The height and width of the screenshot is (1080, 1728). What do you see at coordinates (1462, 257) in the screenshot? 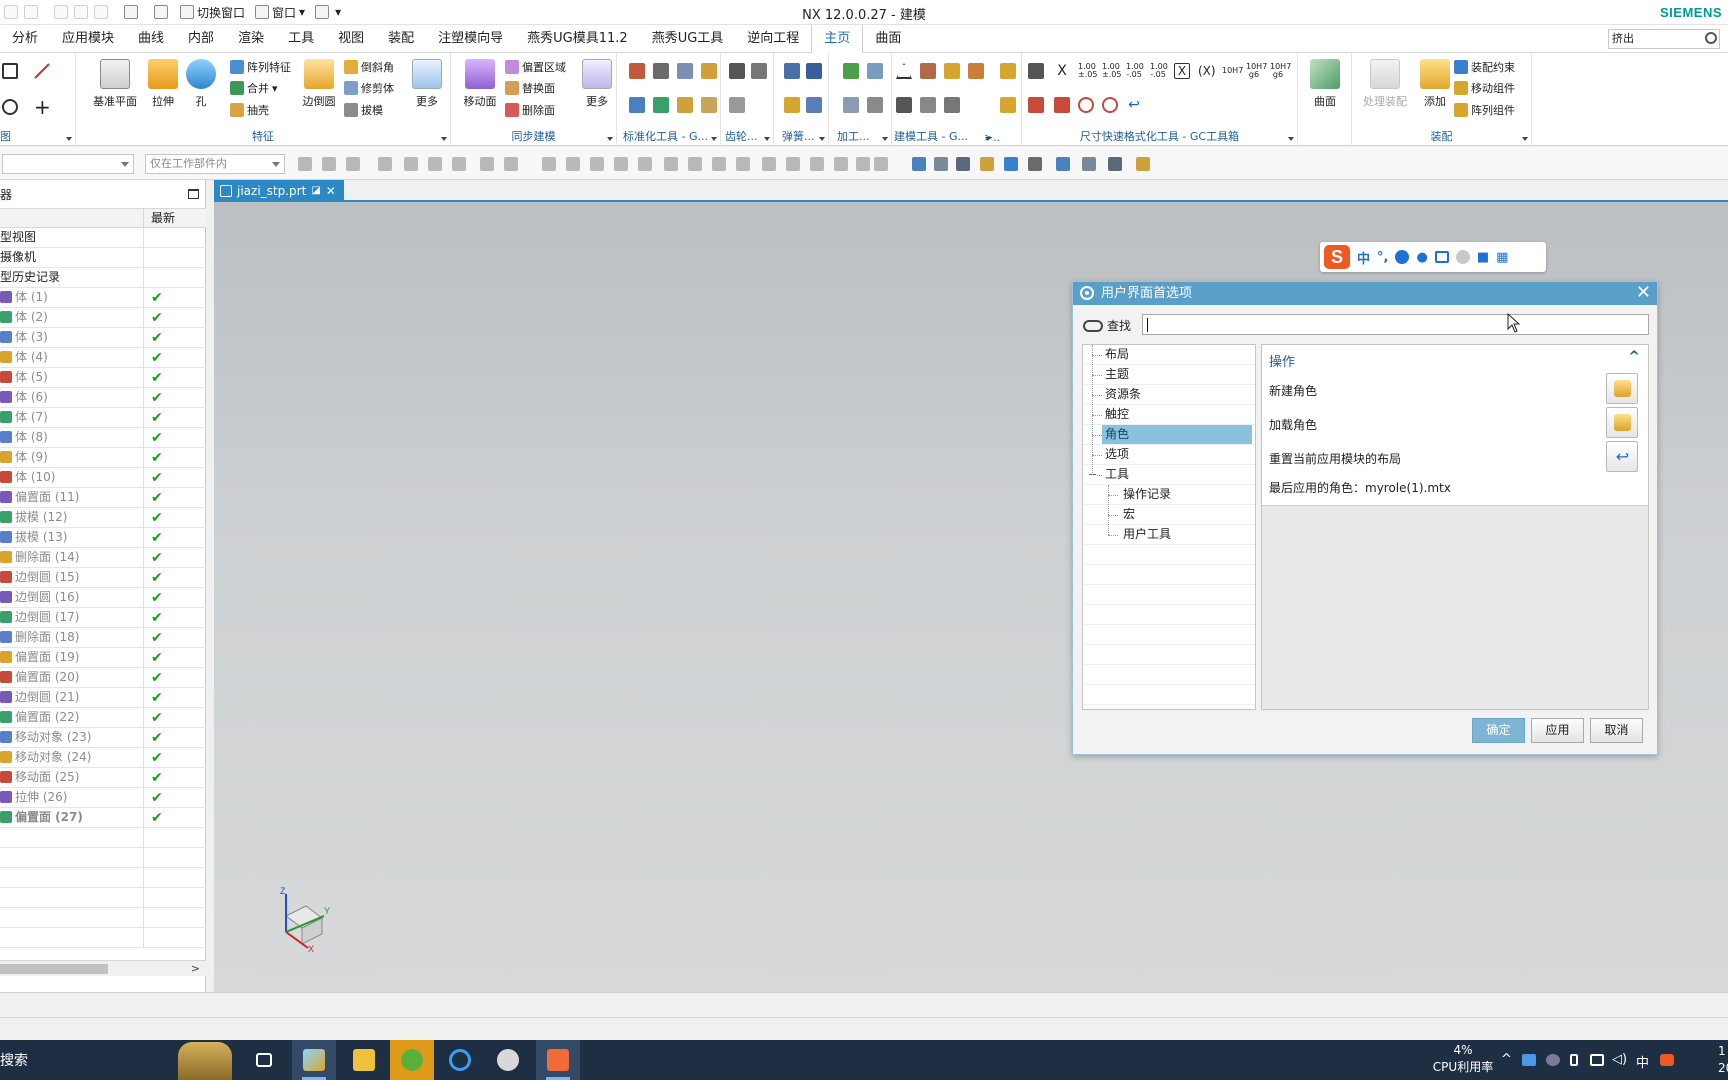
I see `user-icon` at bounding box center [1462, 257].